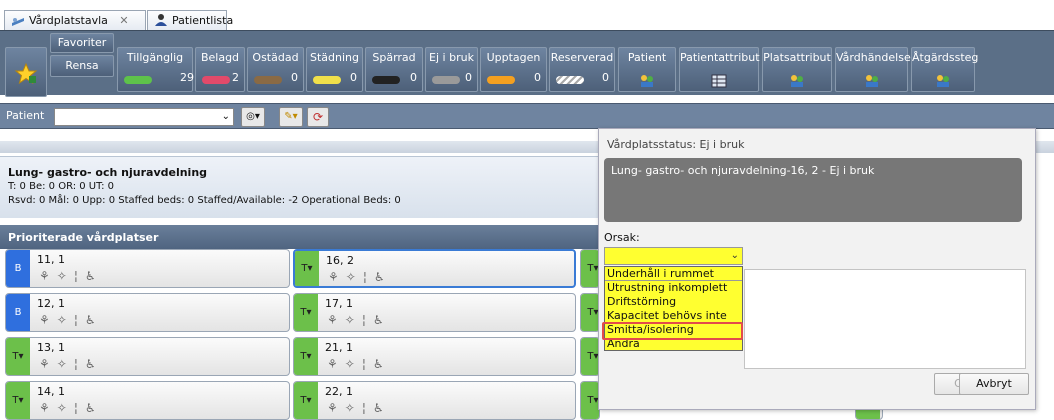 This screenshot has width=1054, height=420. I want to click on refresh-button: ⟳, so click(318, 117).